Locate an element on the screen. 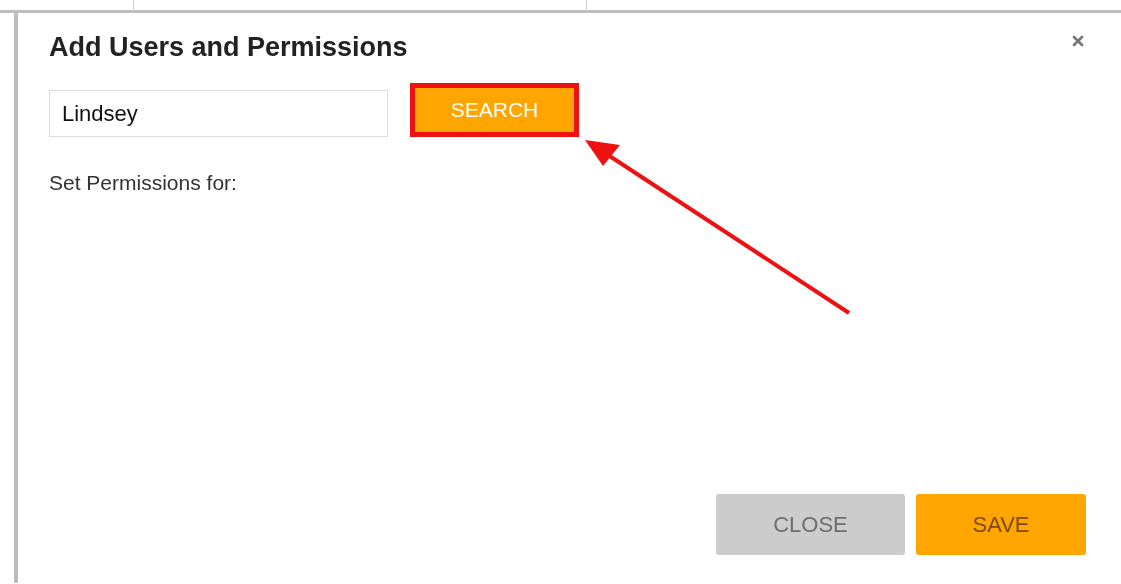 The width and height of the screenshot is (1121, 584). search-button: SEARCH is located at coordinates (494, 110).